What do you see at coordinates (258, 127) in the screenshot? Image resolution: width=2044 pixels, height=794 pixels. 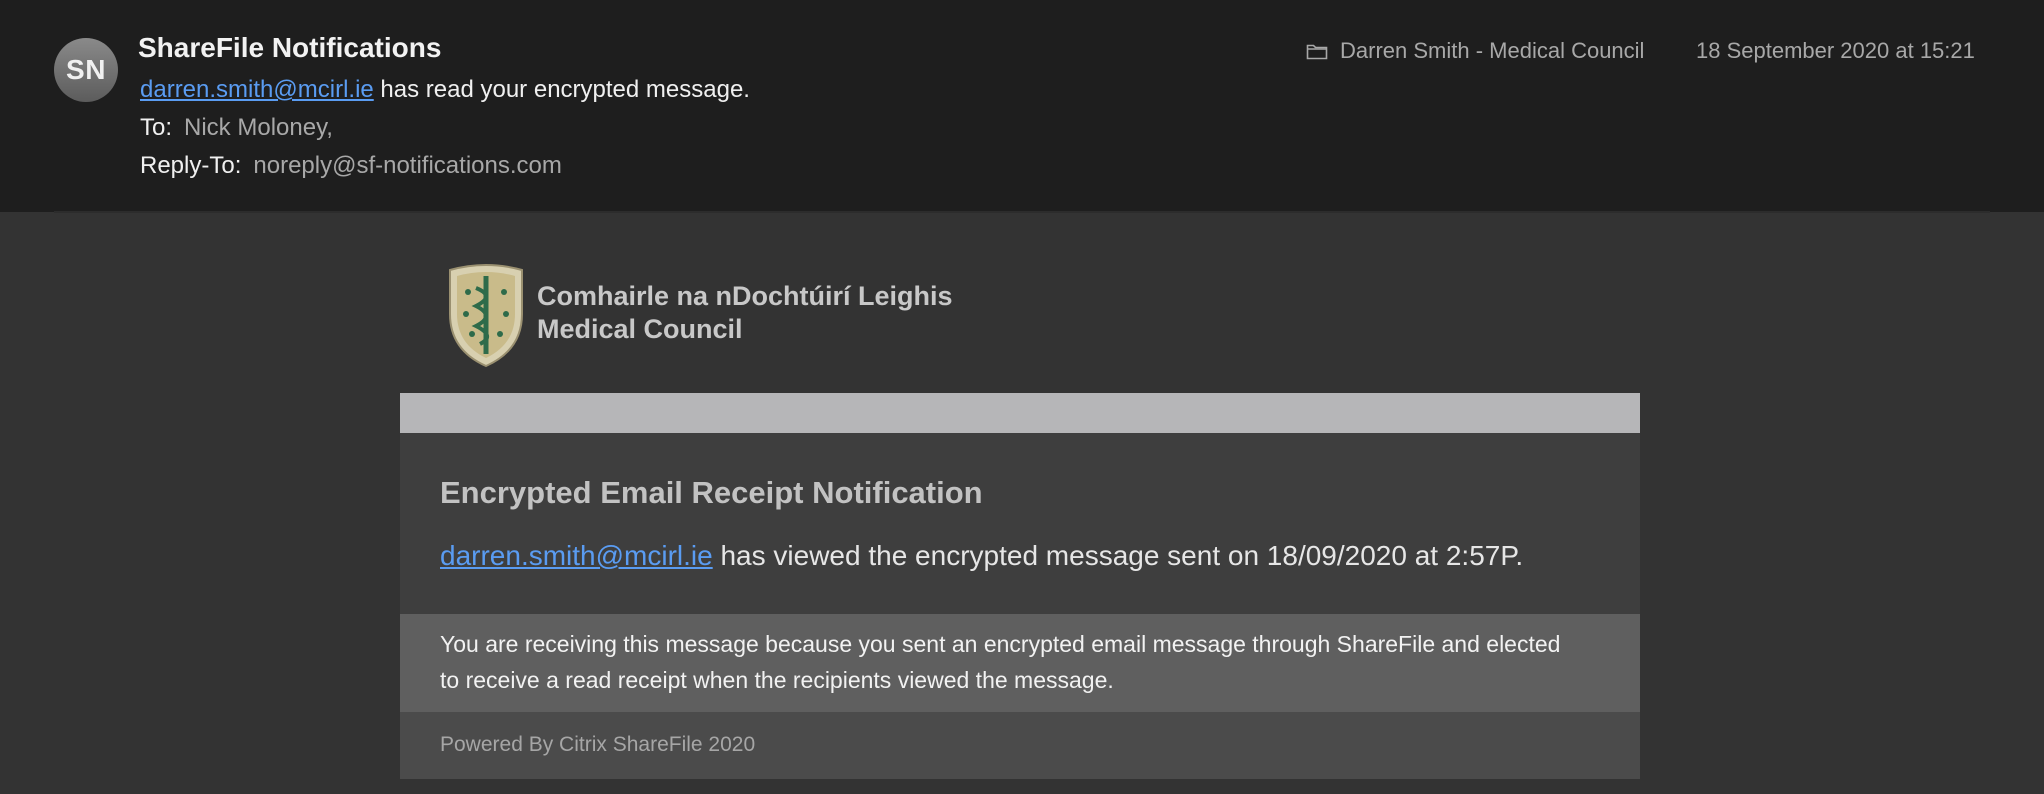 I see `to-recipient: Nick Moloney,` at bounding box center [258, 127].